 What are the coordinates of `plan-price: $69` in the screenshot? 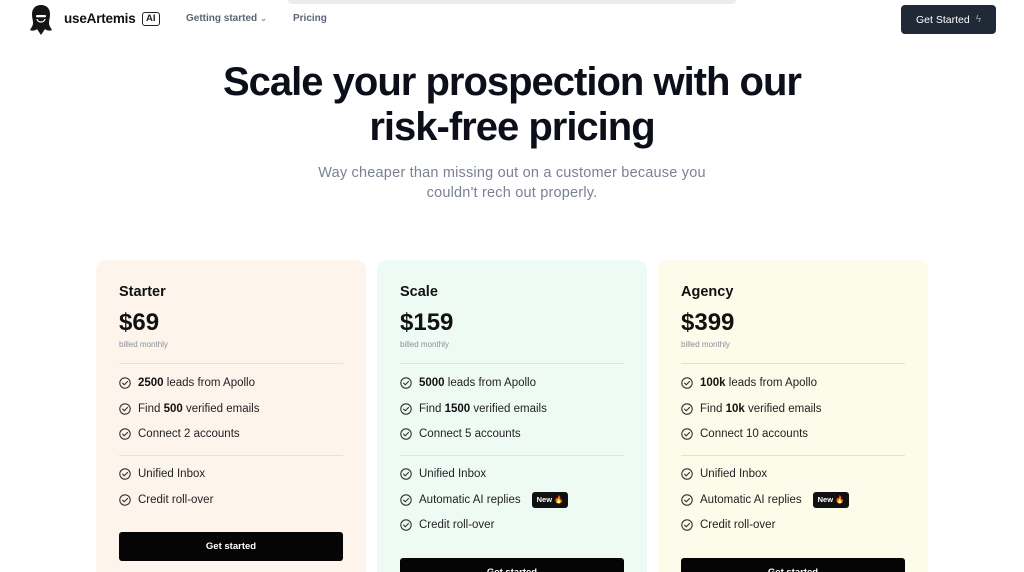 It's located at (139, 322).